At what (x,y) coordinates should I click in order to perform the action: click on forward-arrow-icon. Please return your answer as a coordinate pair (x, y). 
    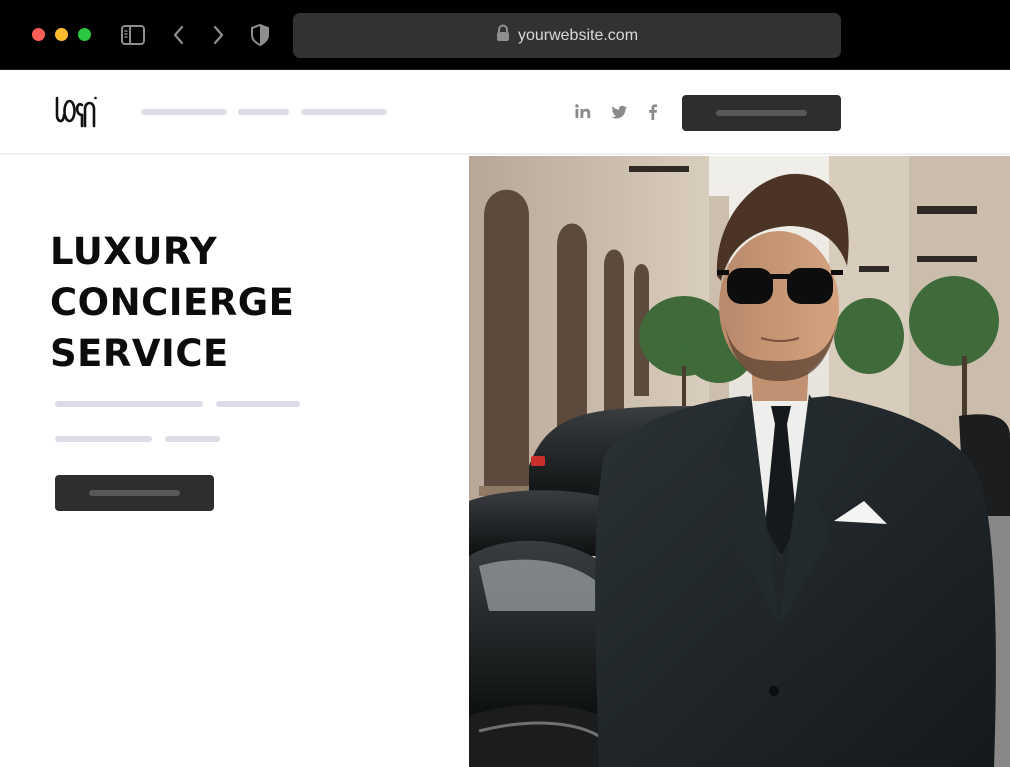
    Looking at the image, I should click on (218, 35).